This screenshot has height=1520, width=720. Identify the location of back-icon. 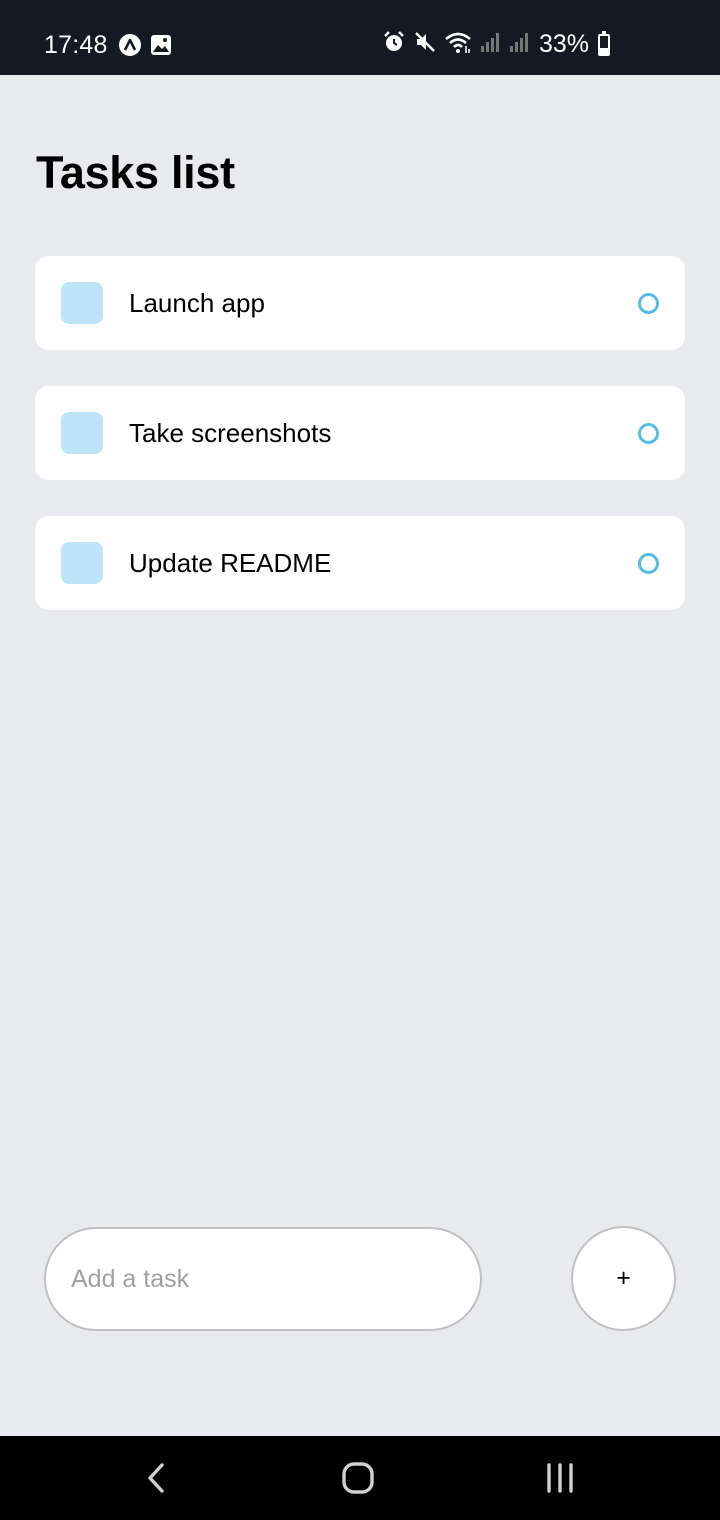
(156, 1478).